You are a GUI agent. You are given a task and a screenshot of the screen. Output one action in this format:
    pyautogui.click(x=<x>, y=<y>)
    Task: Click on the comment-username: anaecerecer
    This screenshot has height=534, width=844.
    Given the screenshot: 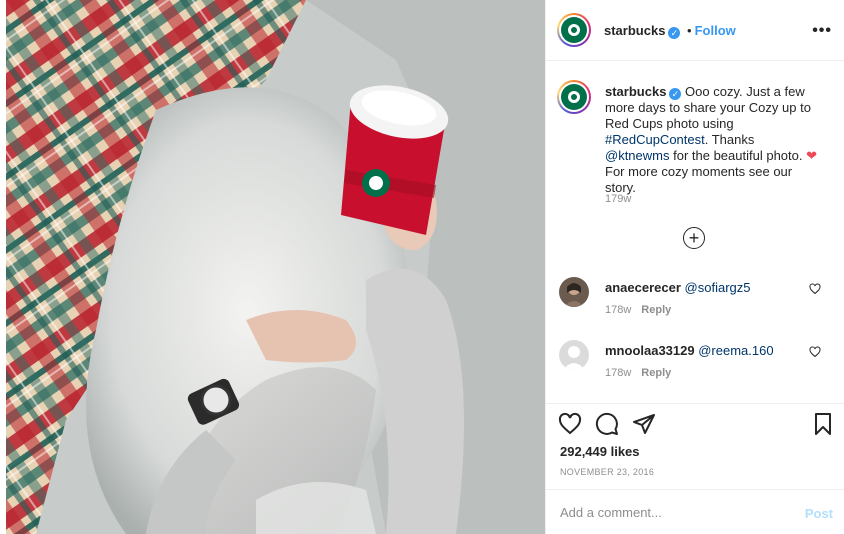 What is the action you would take?
    pyautogui.click(x=643, y=287)
    